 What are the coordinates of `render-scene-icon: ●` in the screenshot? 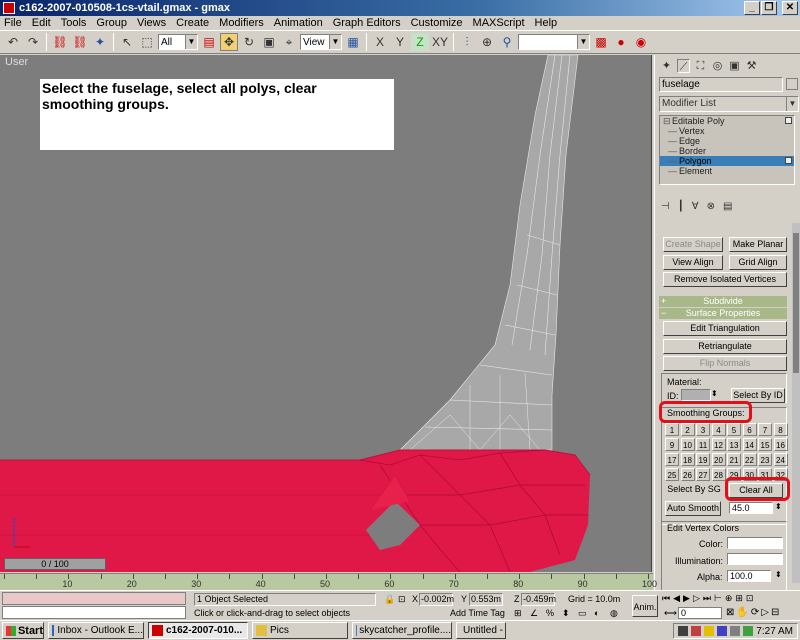 It's located at (621, 42).